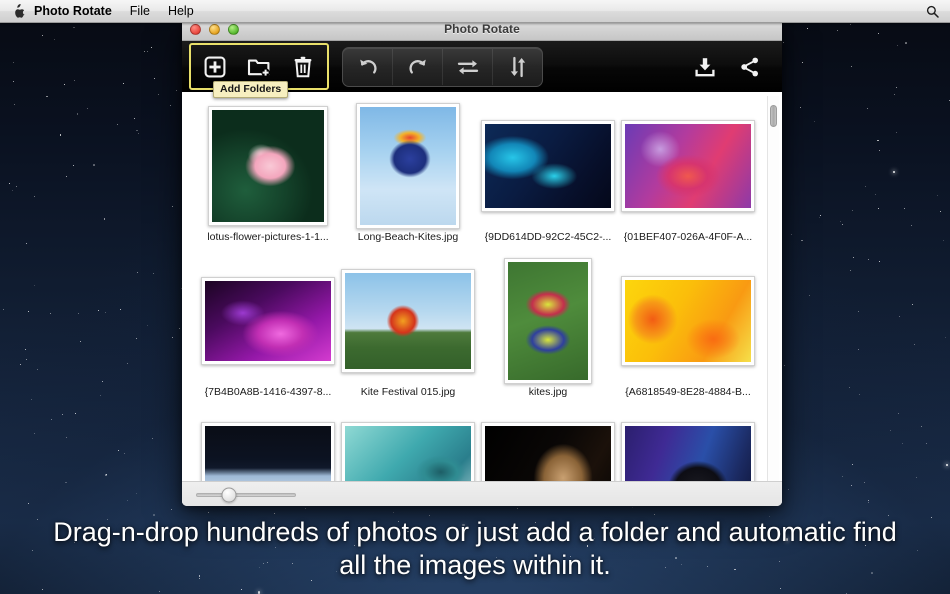  What do you see at coordinates (303, 67) in the screenshot?
I see `delete-button` at bounding box center [303, 67].